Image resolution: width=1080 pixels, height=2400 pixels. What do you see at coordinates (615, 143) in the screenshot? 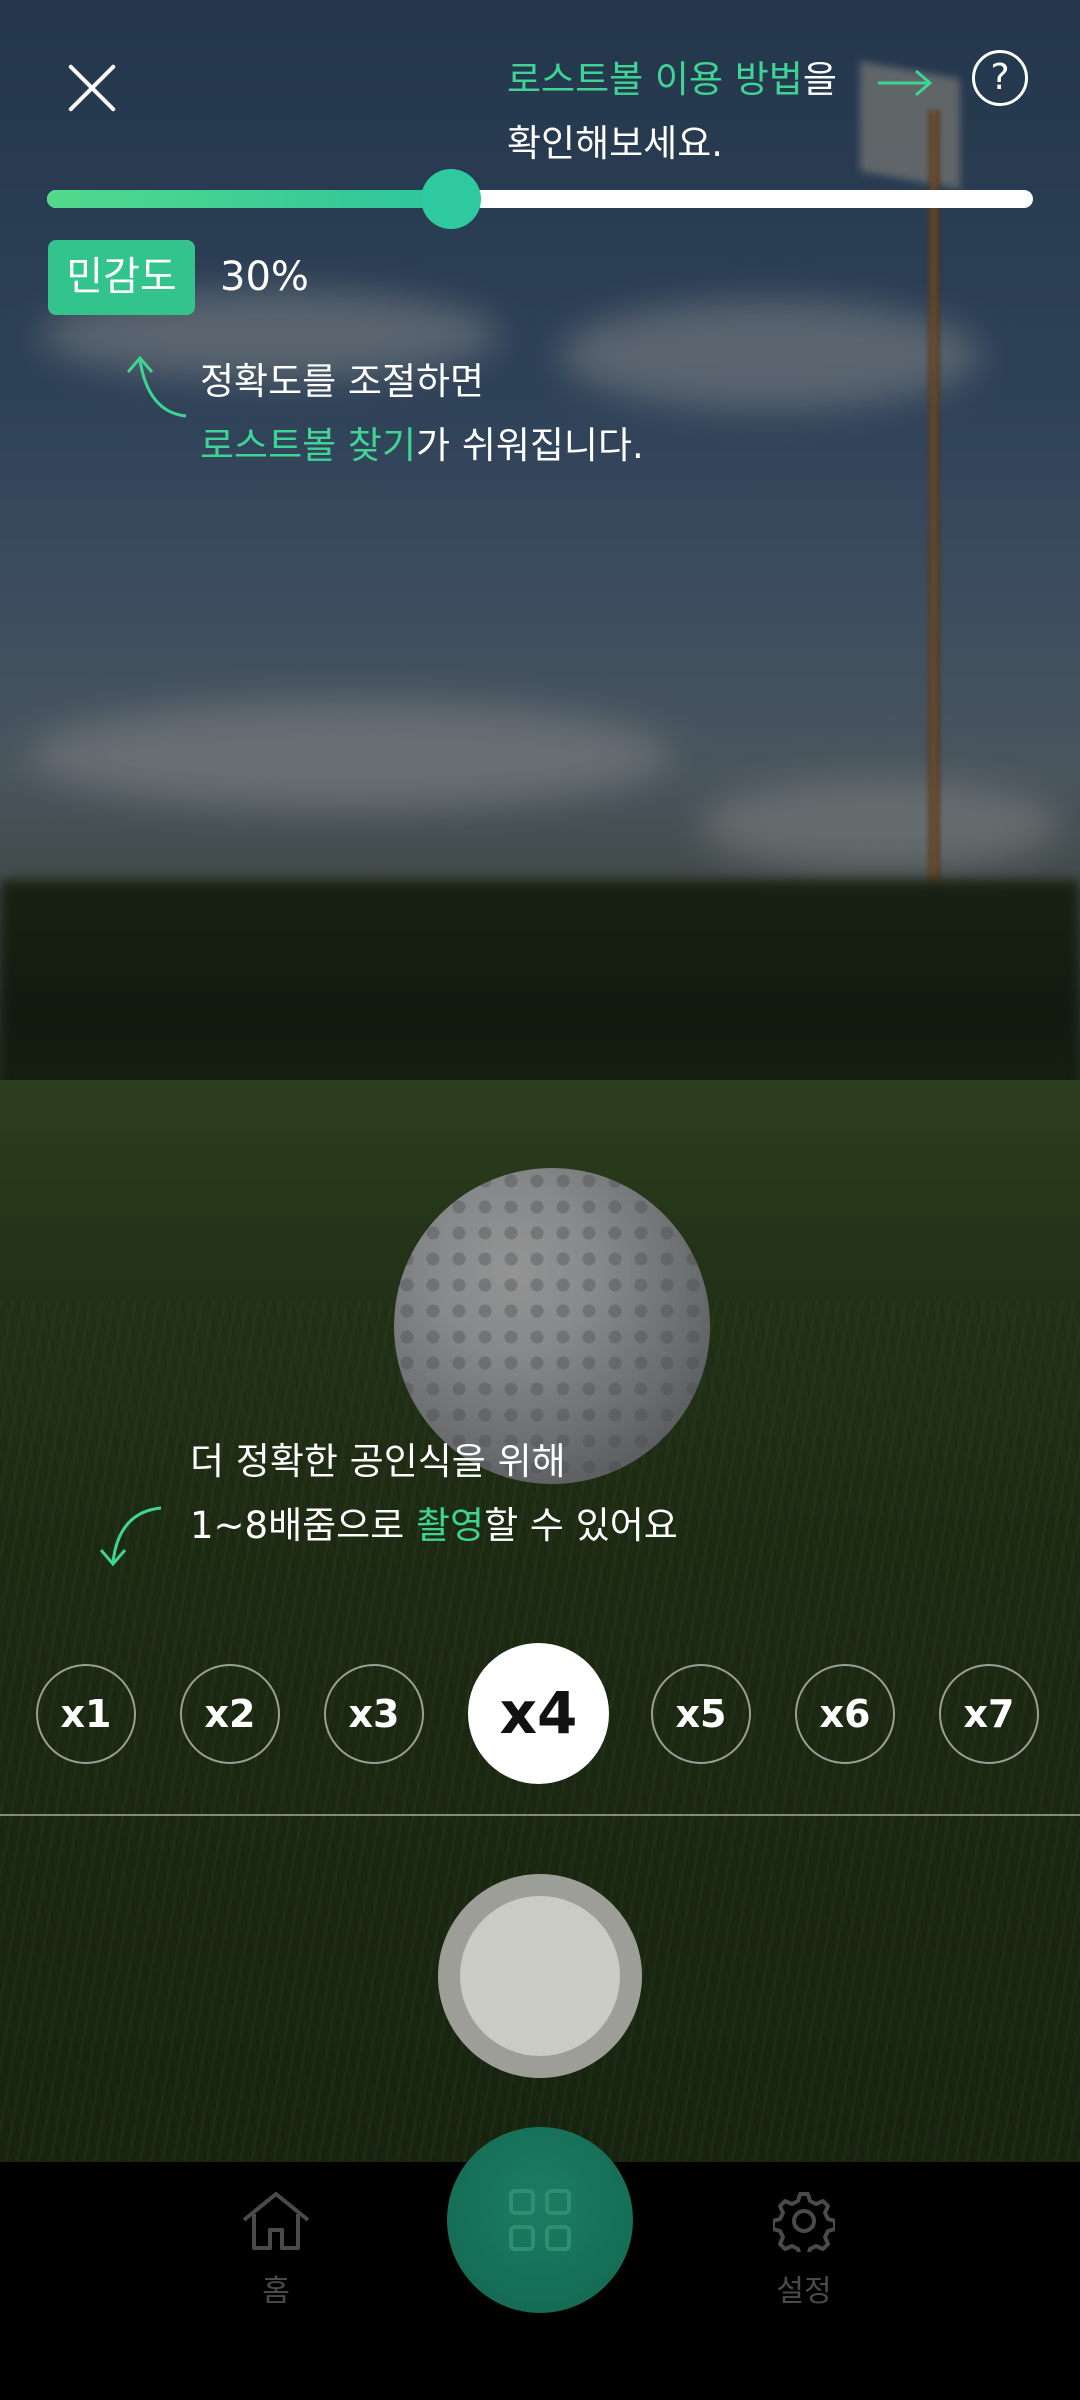
I see `howto-line2: 확인해보세요.` at bounding box center [615, 143].